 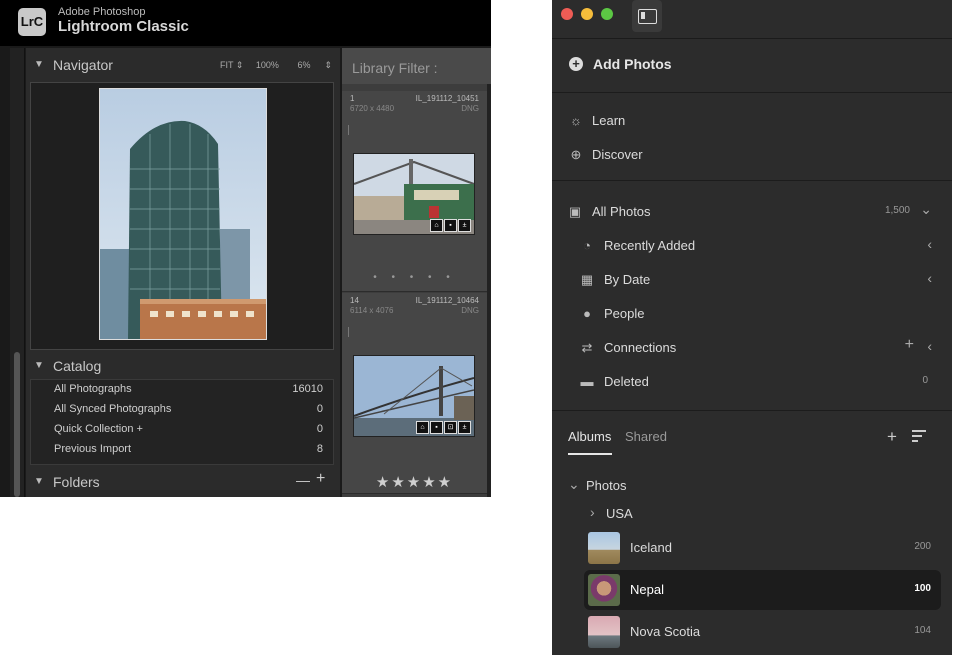 What do you see at coordinates (665, 631) in the screenshot?
I see `album-label: Nova Scotia` at bounding box center [665, 631].